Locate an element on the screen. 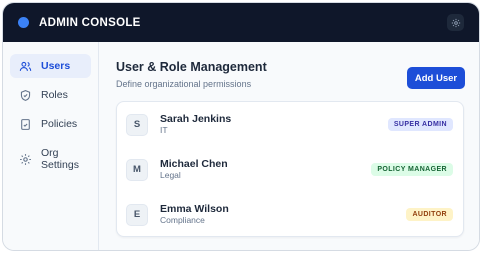 The width and height of the screenshot is (482, 253). sidebar-item-roles: Roles is located at coordinates (50, 95).